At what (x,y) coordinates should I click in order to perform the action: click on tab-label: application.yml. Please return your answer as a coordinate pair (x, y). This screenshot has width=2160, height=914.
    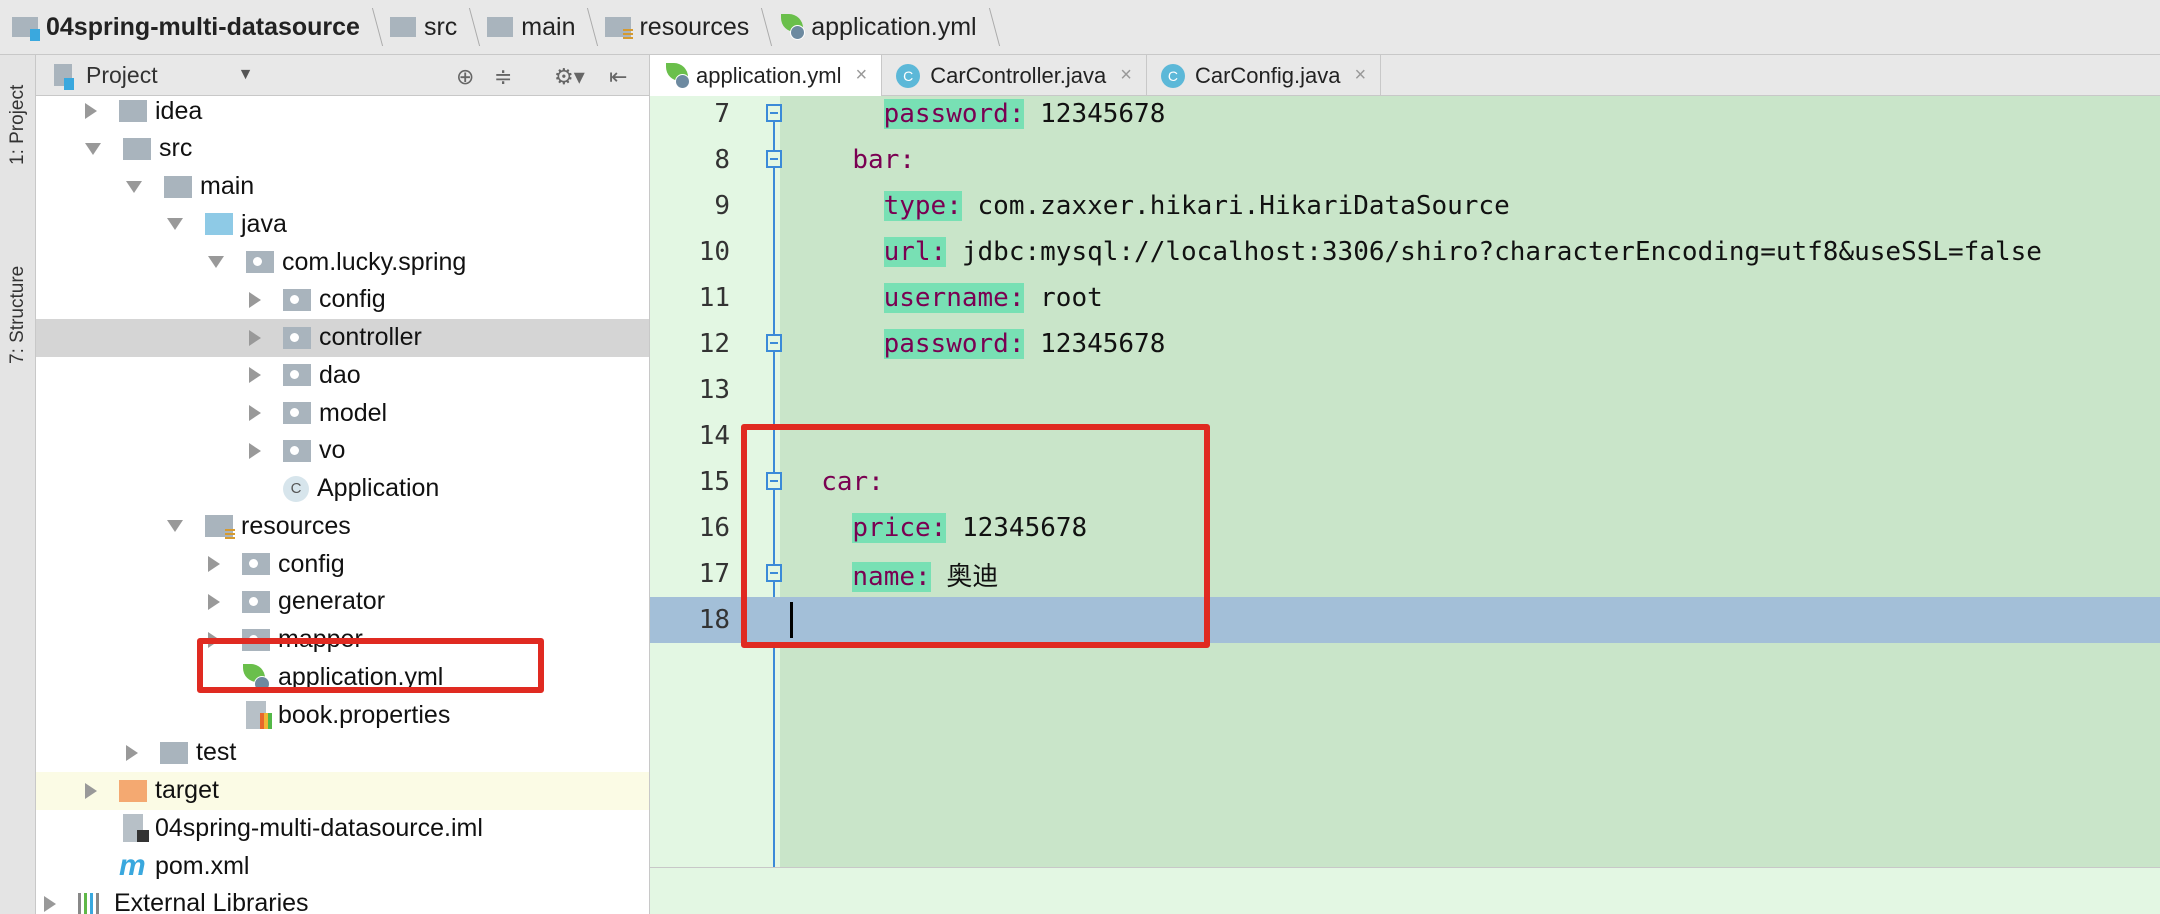
    Looking at the image, I should click on (769, 75).